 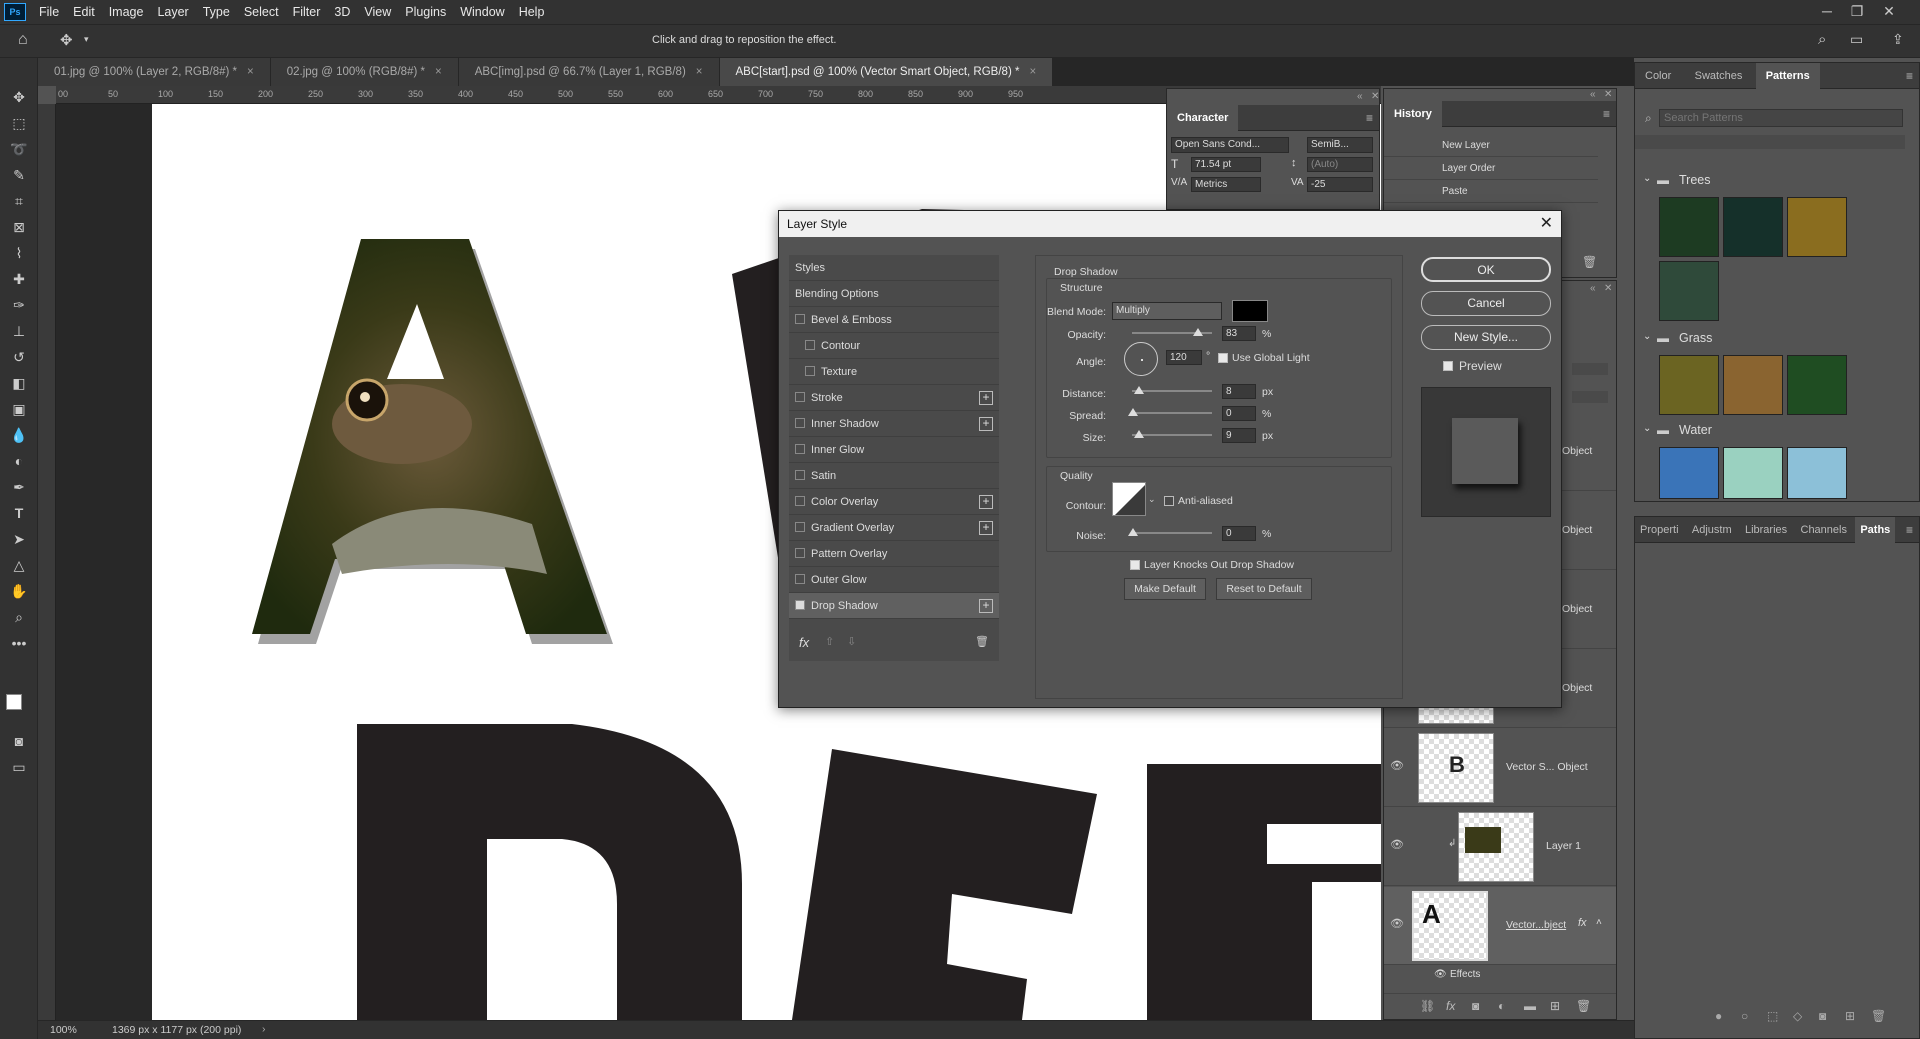 I want to click on type-tool-icon: T, so click(x=19, y=513).